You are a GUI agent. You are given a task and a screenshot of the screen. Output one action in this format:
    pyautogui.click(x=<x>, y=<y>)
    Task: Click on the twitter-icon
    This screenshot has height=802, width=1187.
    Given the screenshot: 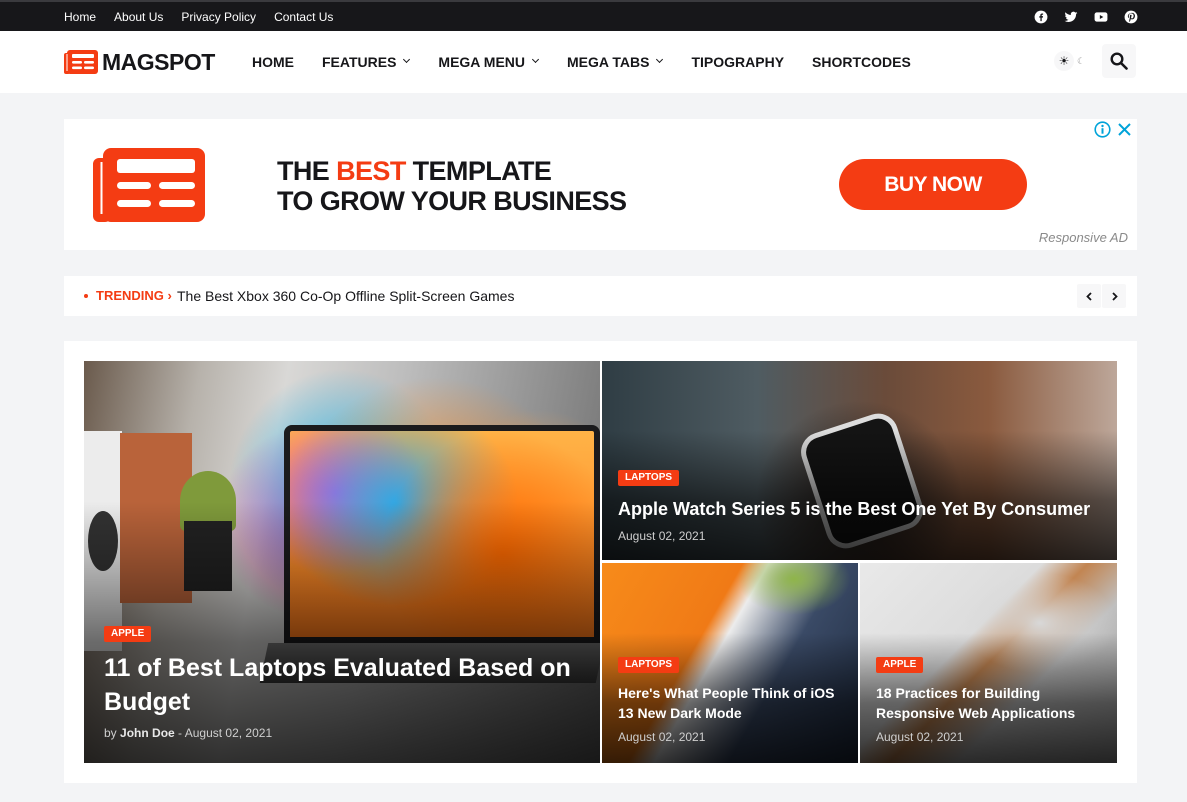 What is the action you would take?
    pyautogui.click(x=1071, y=17)
    